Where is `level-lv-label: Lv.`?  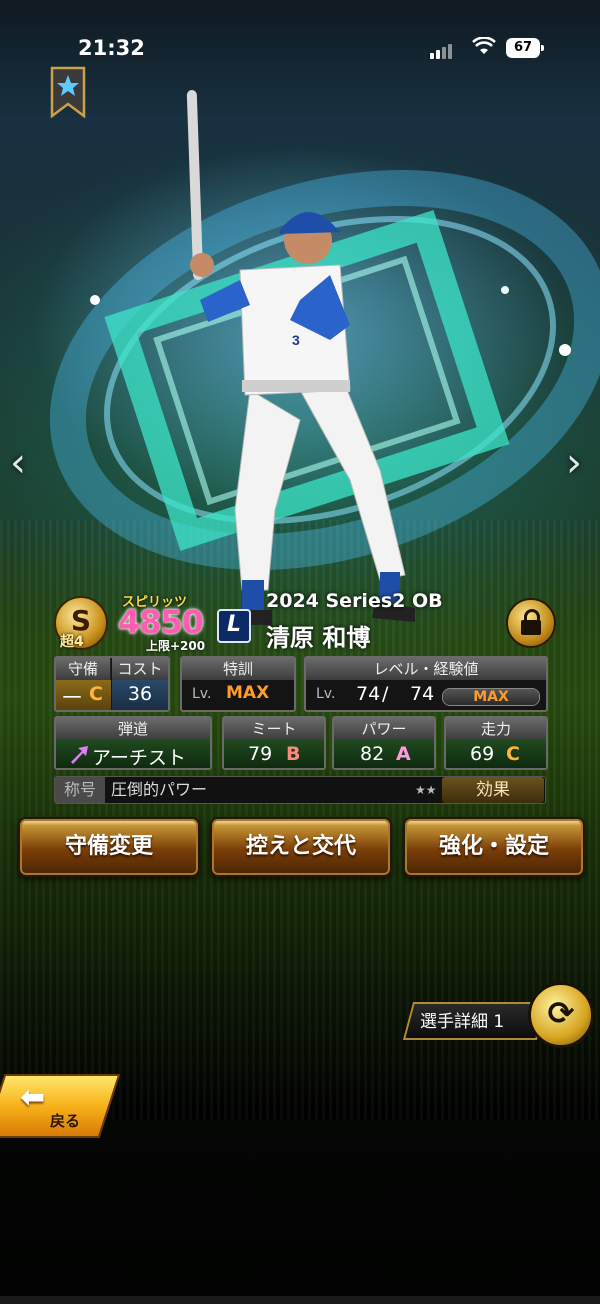
level-lv-label: Lv. is located at coordinates (326, 694).